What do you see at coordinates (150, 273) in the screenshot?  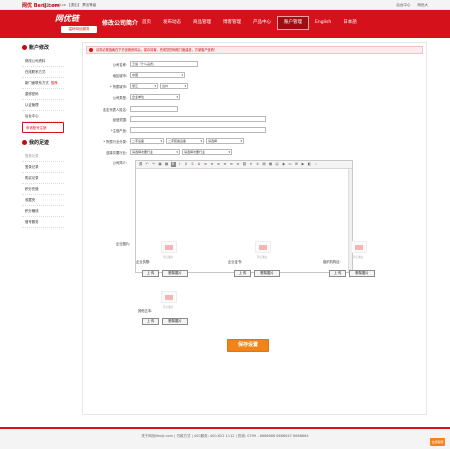 I see `upload-button-1: 上 传` at bounding box center [150, 273].